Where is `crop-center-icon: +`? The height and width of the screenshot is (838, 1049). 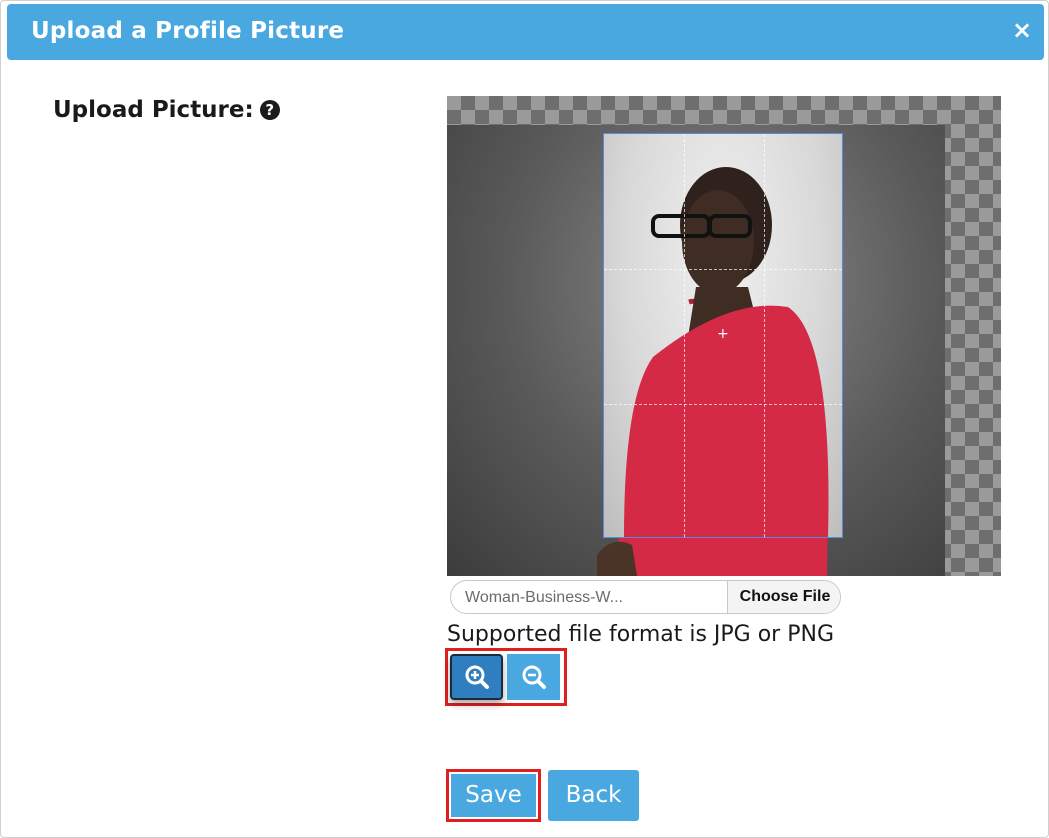 crop-center-icon: + is located at coordinates (723, 334).